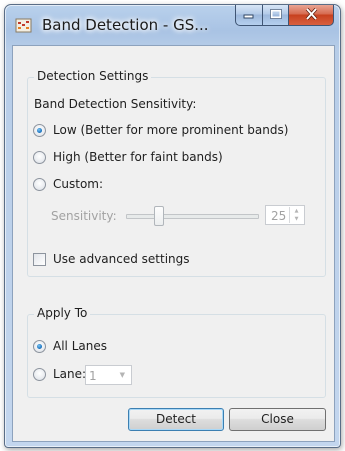  I want to click on lane-select-value: 1, so click(93, 376).